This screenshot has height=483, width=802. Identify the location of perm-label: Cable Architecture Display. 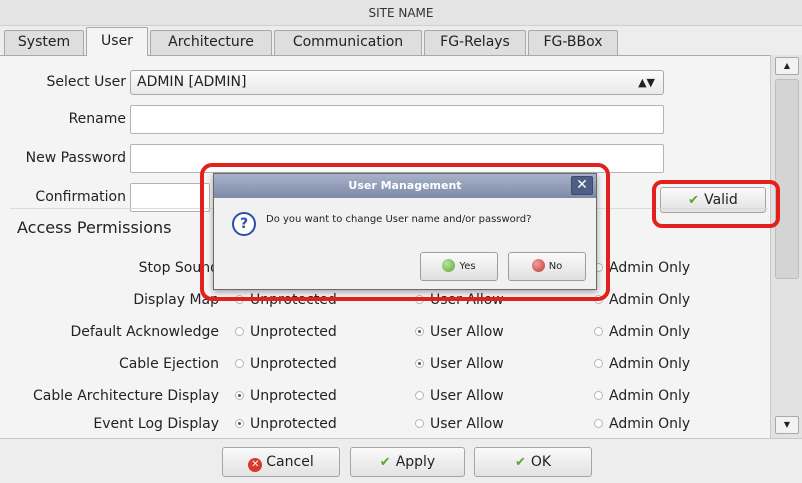
(126, 396).